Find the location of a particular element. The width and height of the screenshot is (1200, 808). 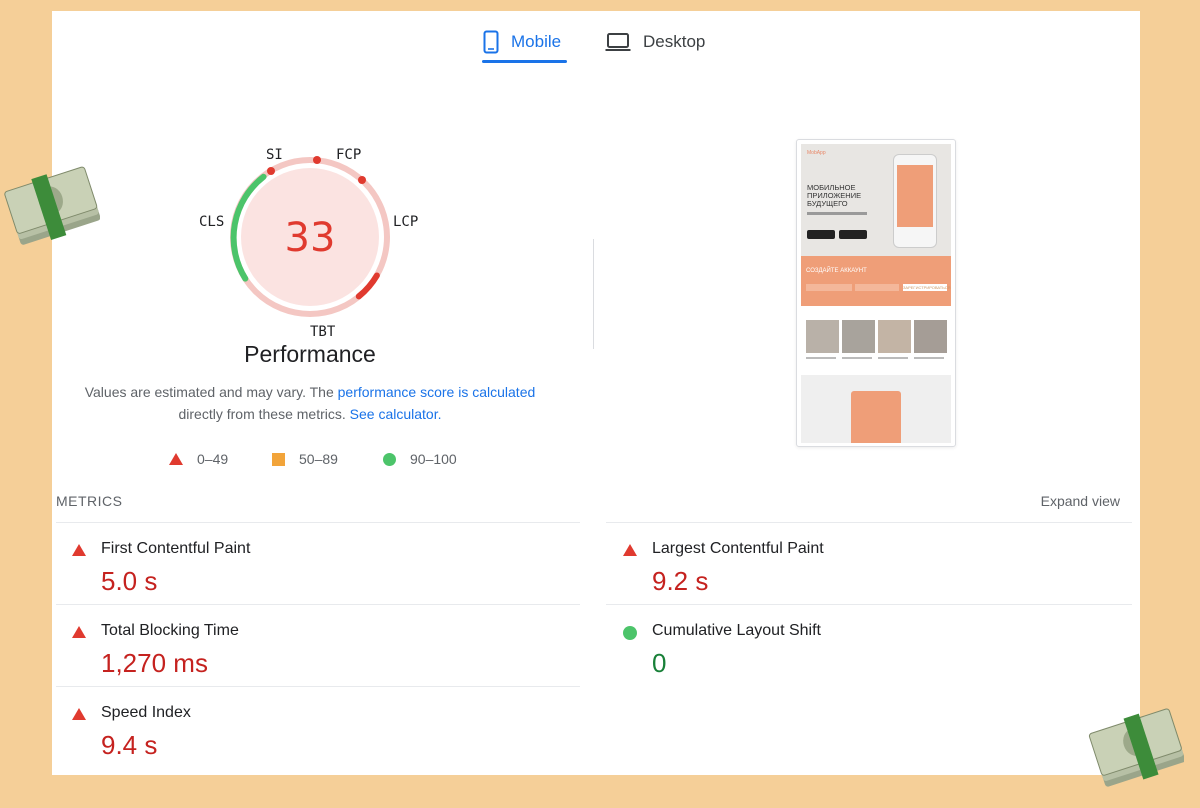

circle-icon is located at coordinates (389, 459).